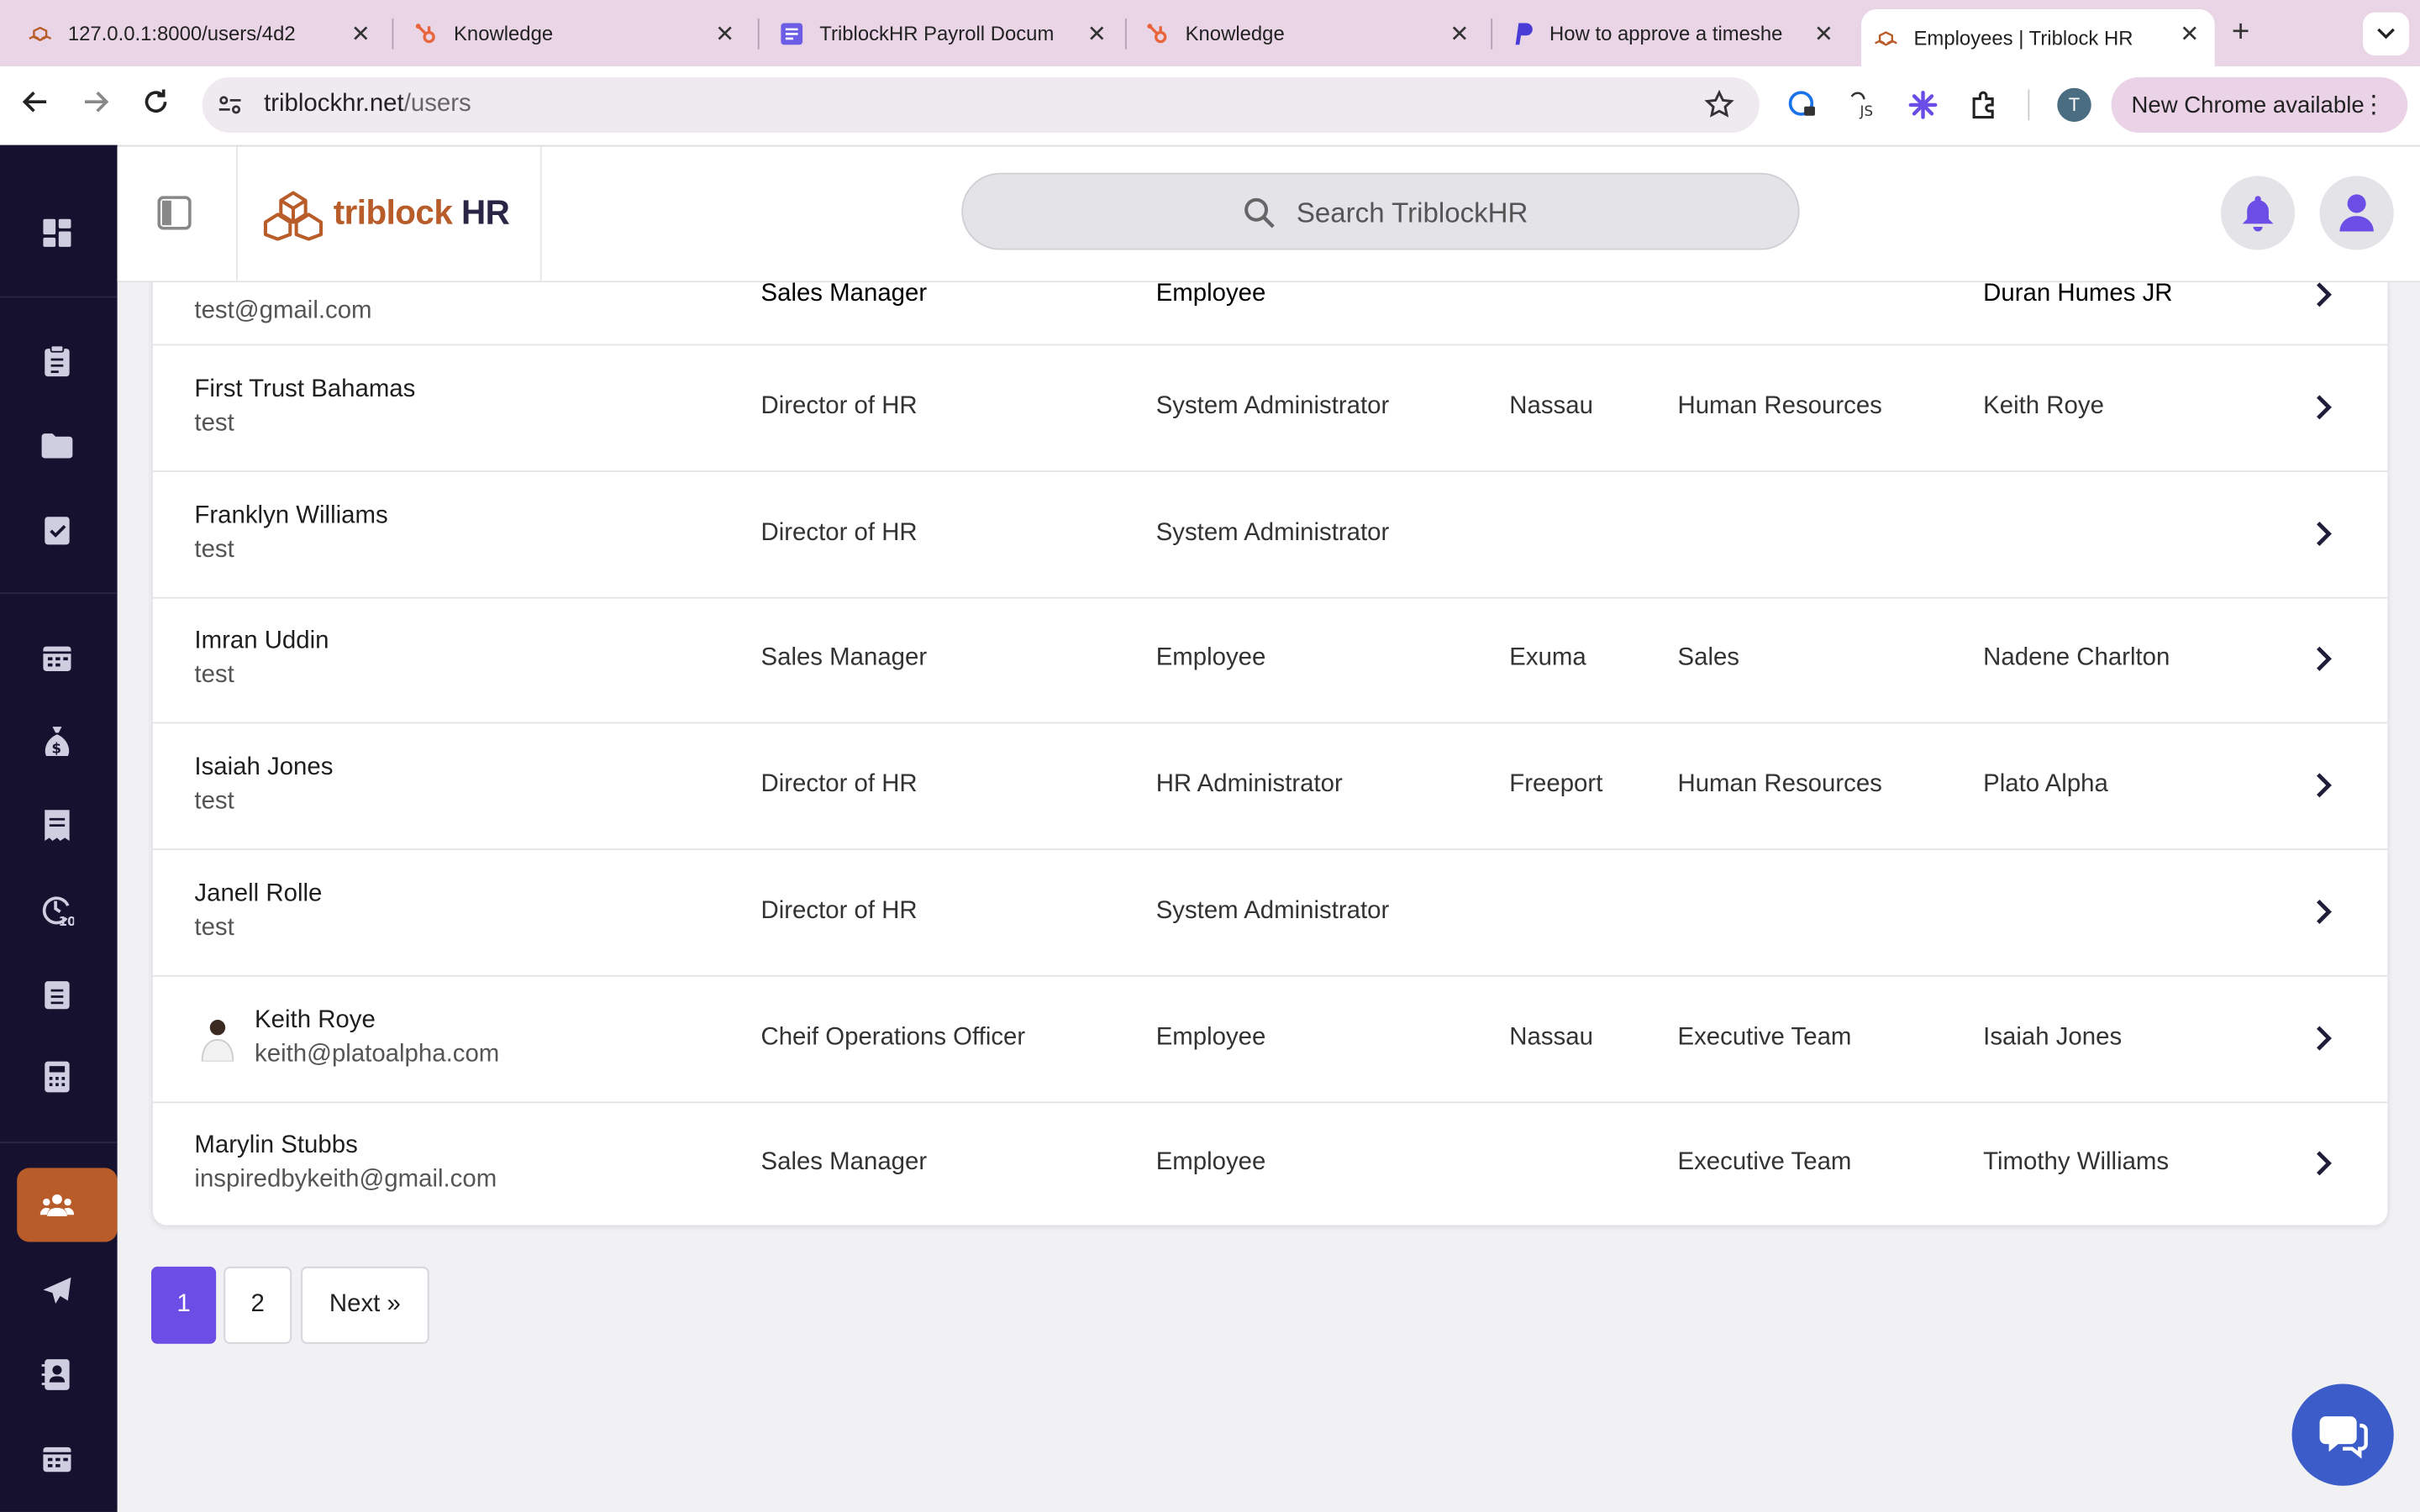 The width and height of the screenshot is (2420, 1512). Describe the element at coordinates (57, 1204) in the screenshot. I see `users-group-icon` at that location.